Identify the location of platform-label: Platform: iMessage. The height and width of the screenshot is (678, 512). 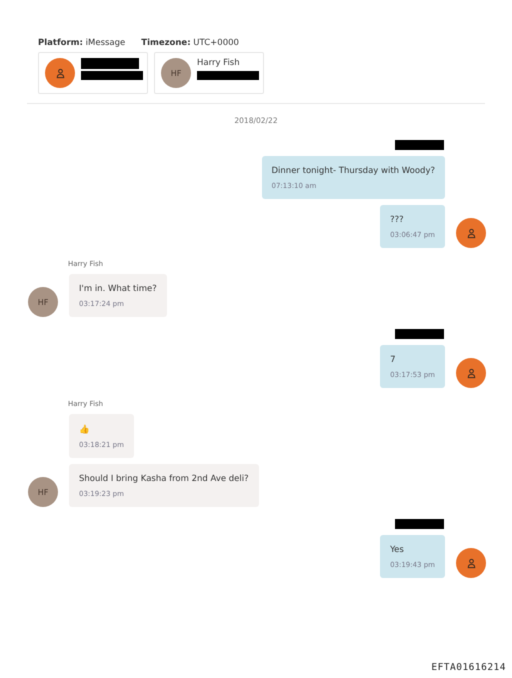
(82, 43).